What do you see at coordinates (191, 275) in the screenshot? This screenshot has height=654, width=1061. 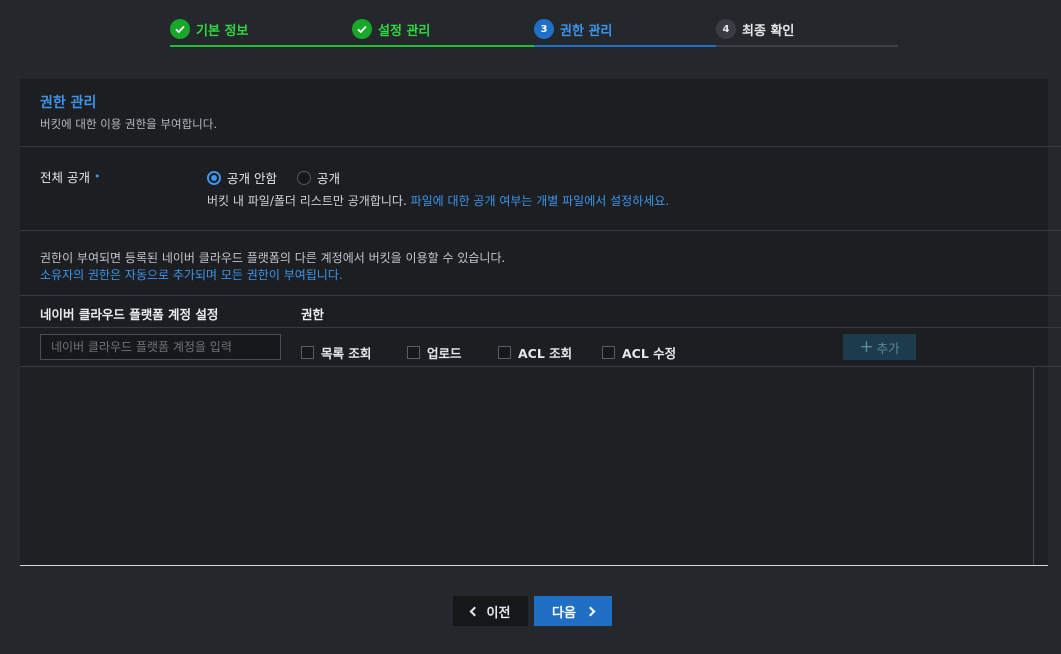 I see `owner-permission-info: 소유자의 권한은 자동으로 추가되며 모든 권한이 부여됩니다.` at bounding box center [191, 275].